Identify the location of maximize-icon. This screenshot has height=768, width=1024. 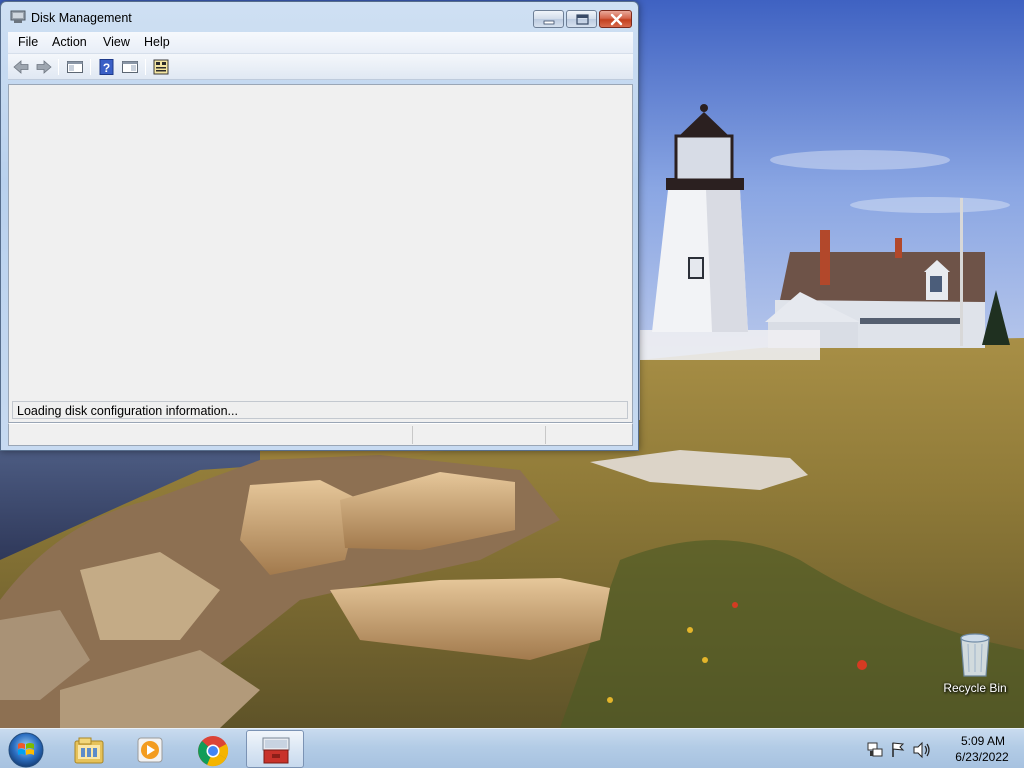
(582, 19).